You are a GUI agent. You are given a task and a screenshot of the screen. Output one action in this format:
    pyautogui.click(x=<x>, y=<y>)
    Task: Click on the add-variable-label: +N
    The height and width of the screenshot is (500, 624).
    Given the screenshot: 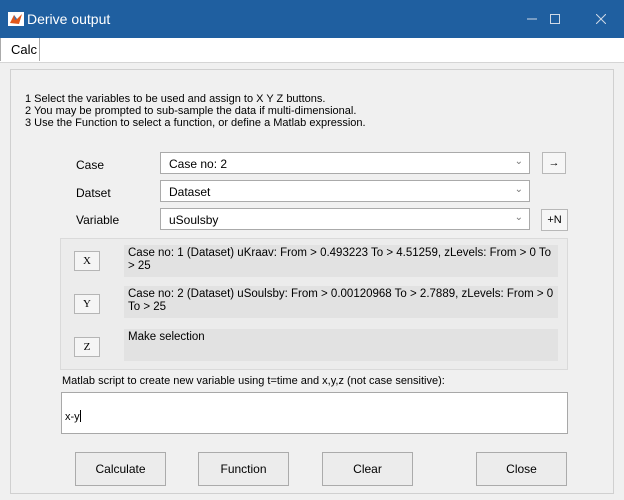 What is the action you would take?
    pyautogui.click(x=554, y=220)
    